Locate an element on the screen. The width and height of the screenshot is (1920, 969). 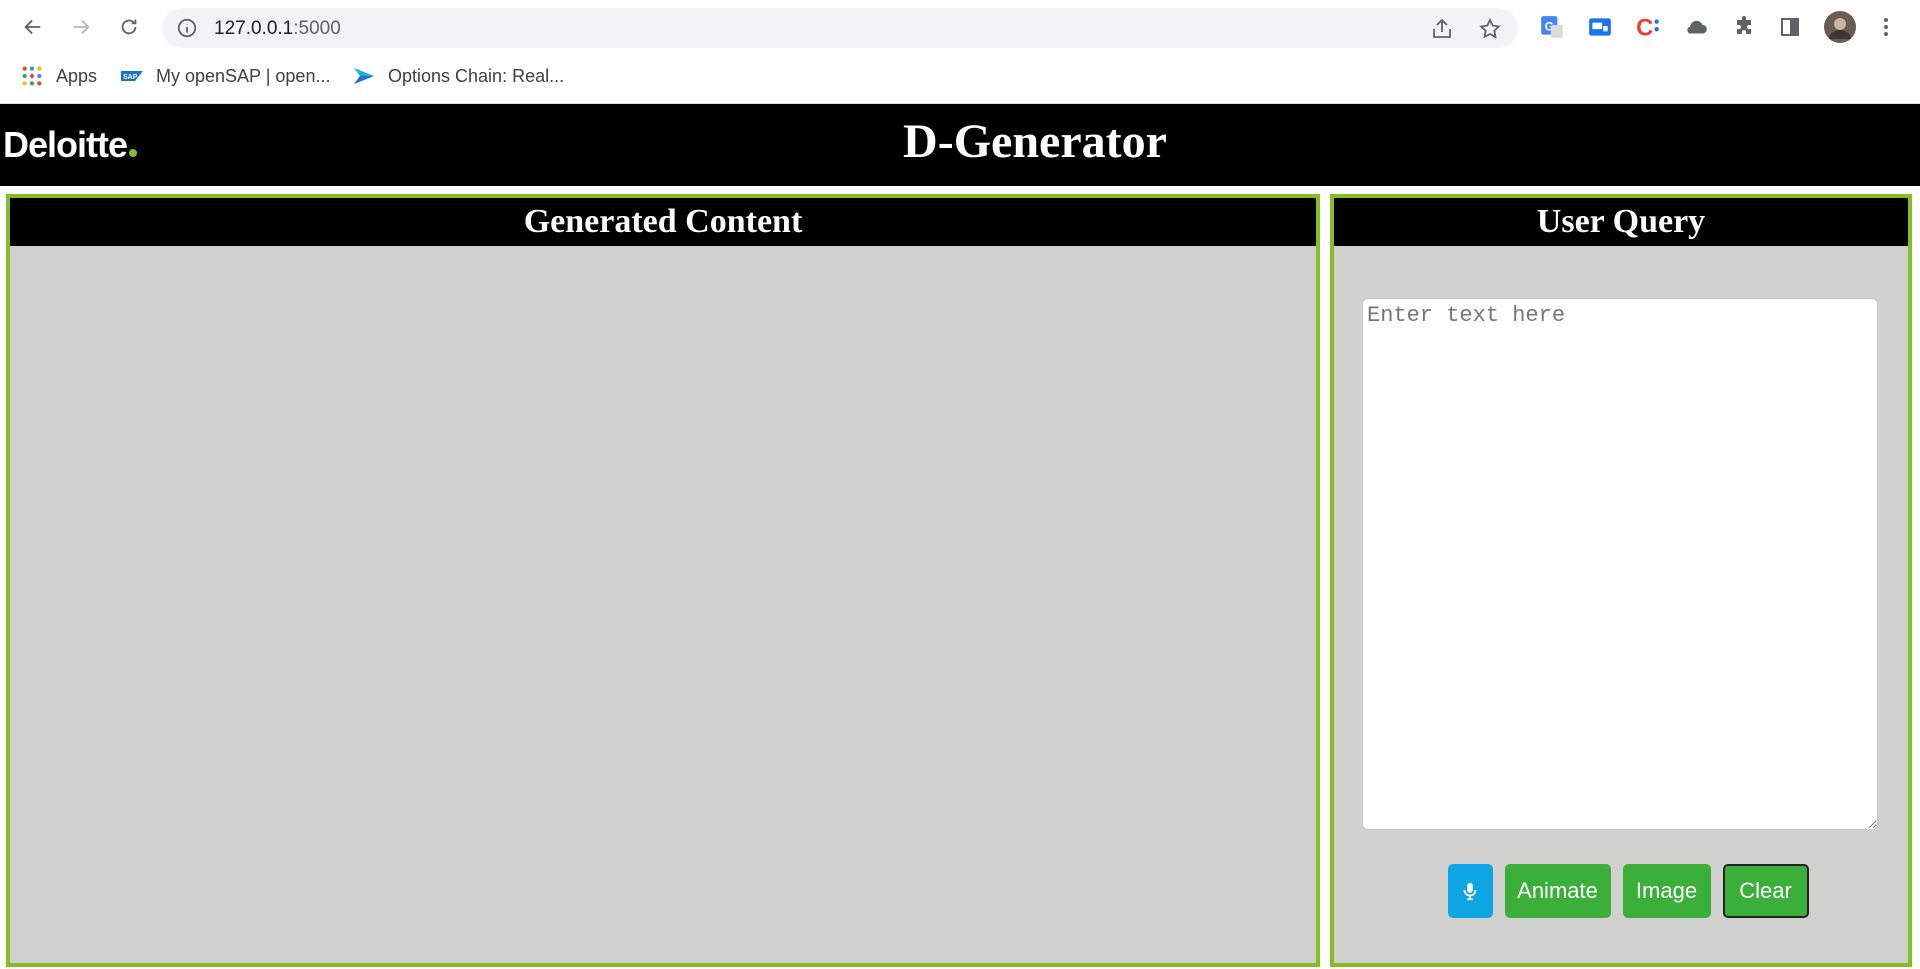
reload-icon is located at coordinates (129, 27).